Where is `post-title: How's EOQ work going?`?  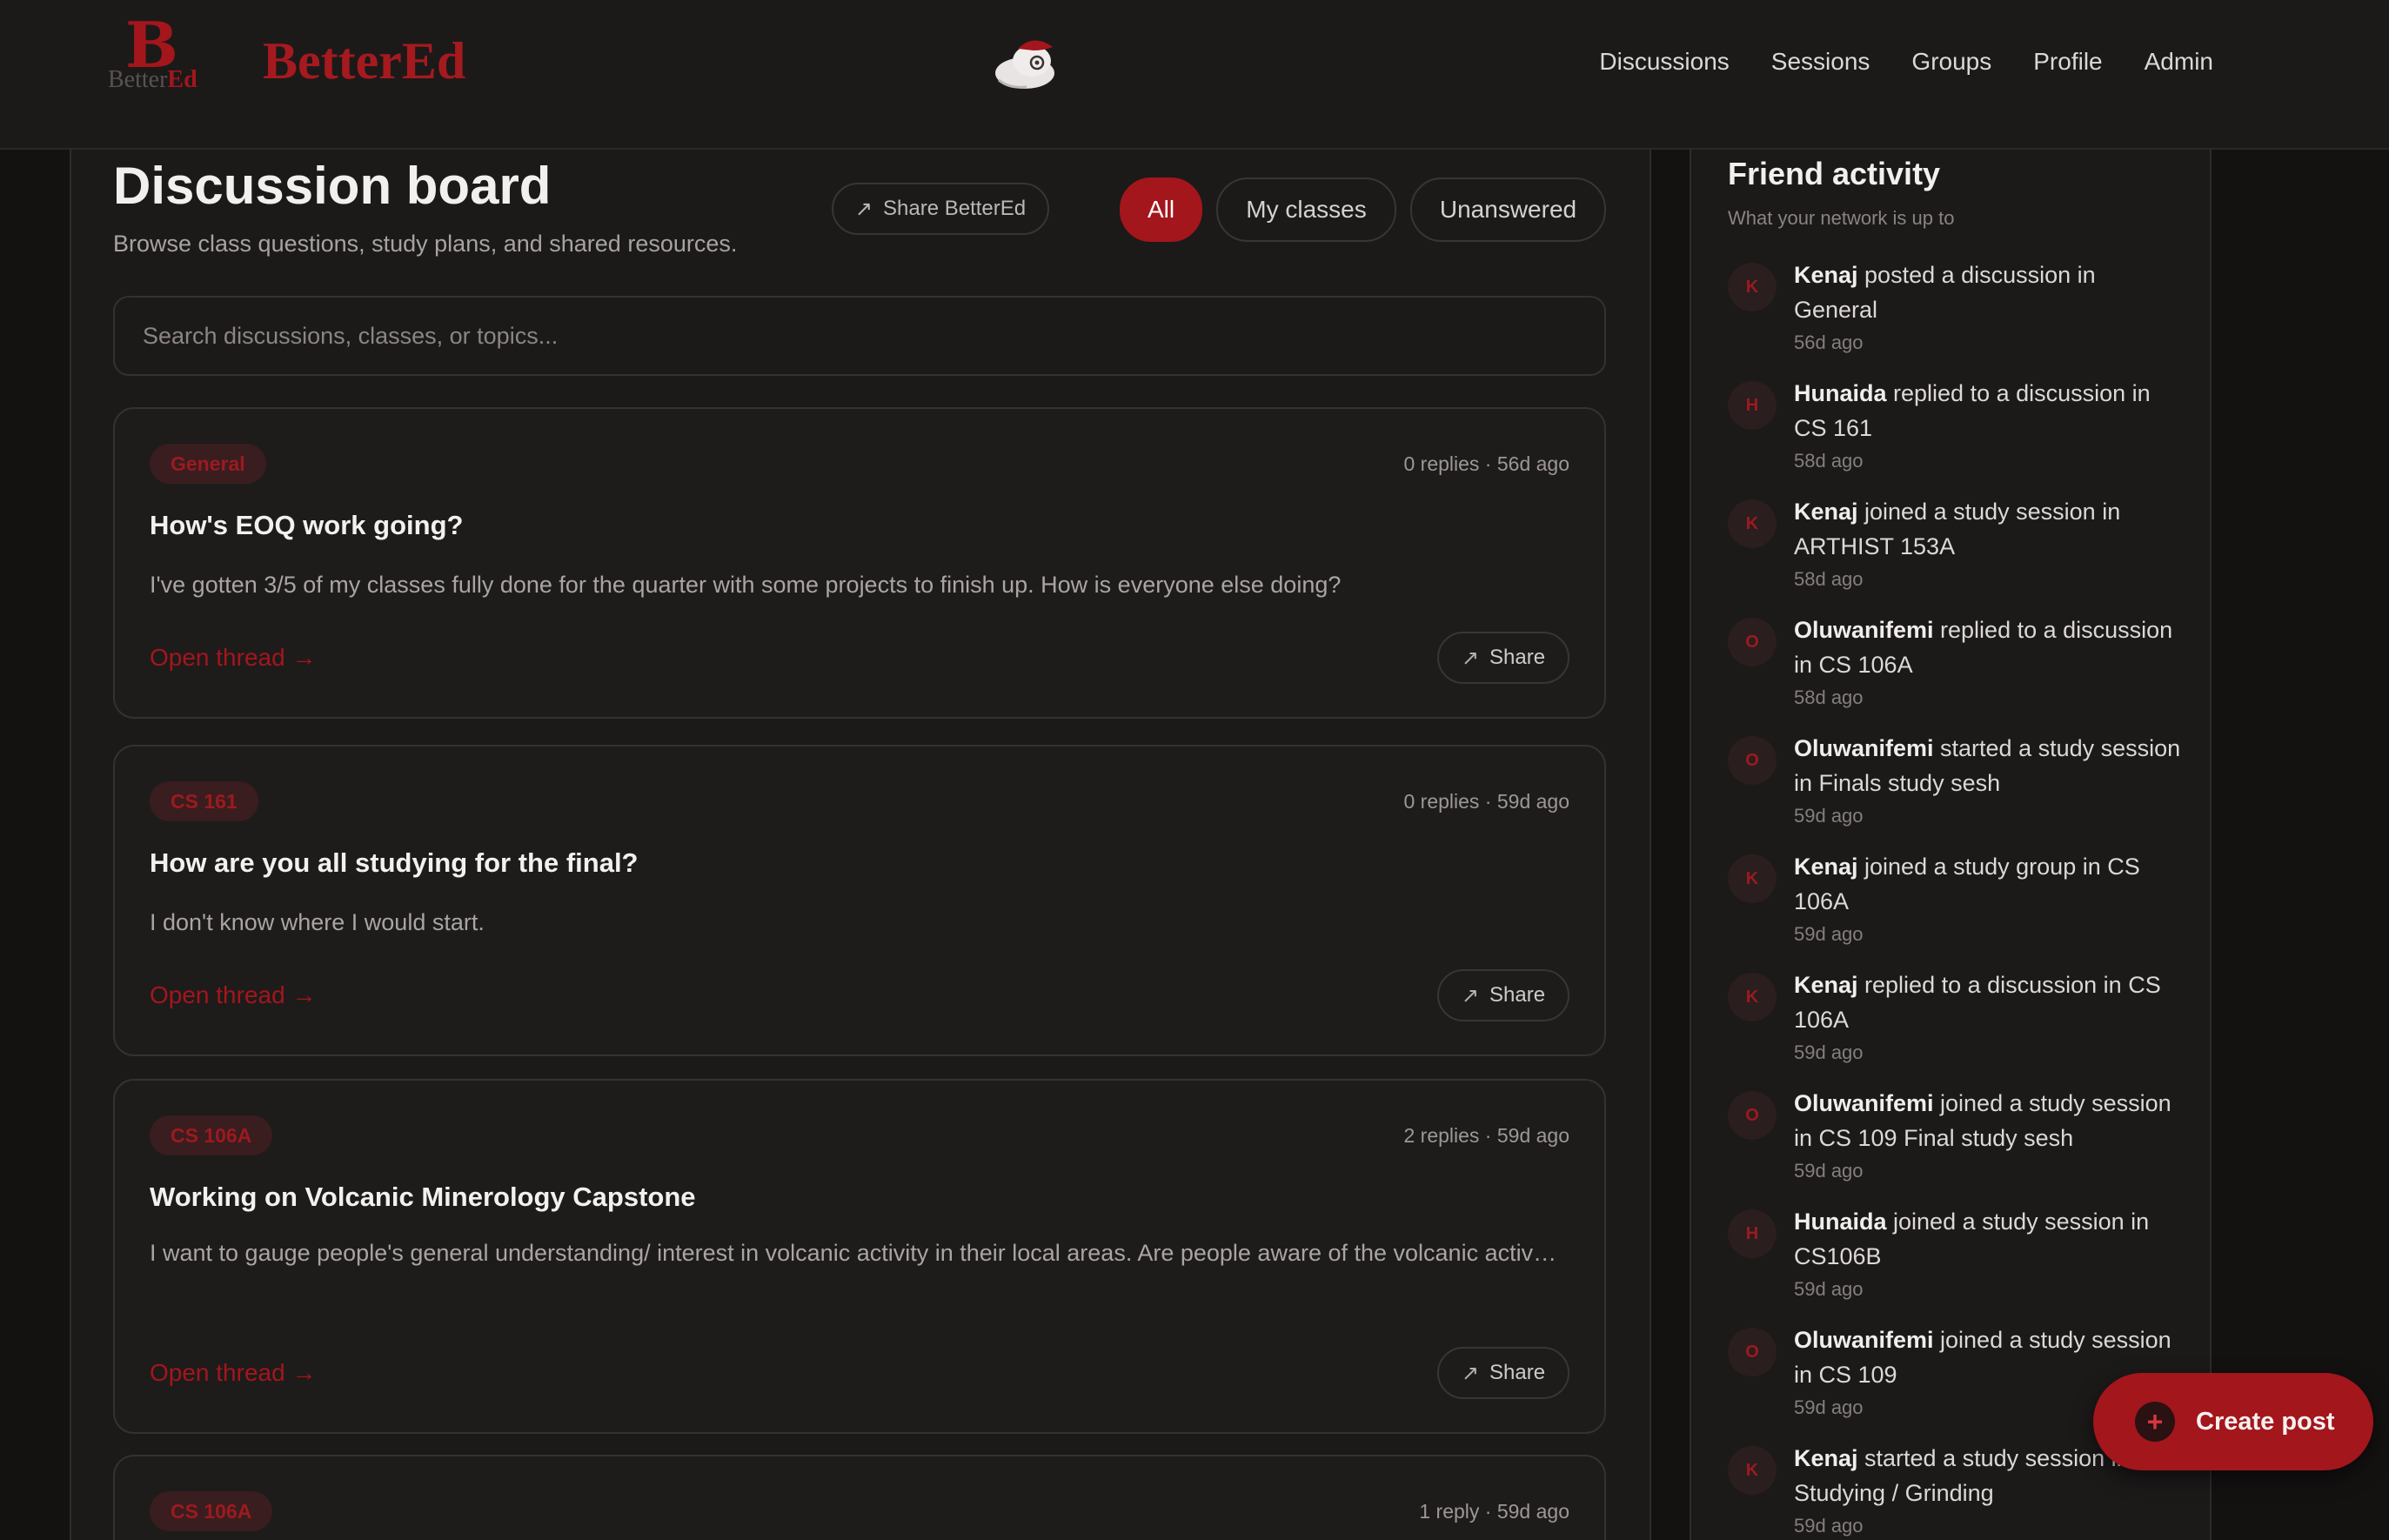 post-title: How's EOQ work going? is located at coordinates (306, 525).